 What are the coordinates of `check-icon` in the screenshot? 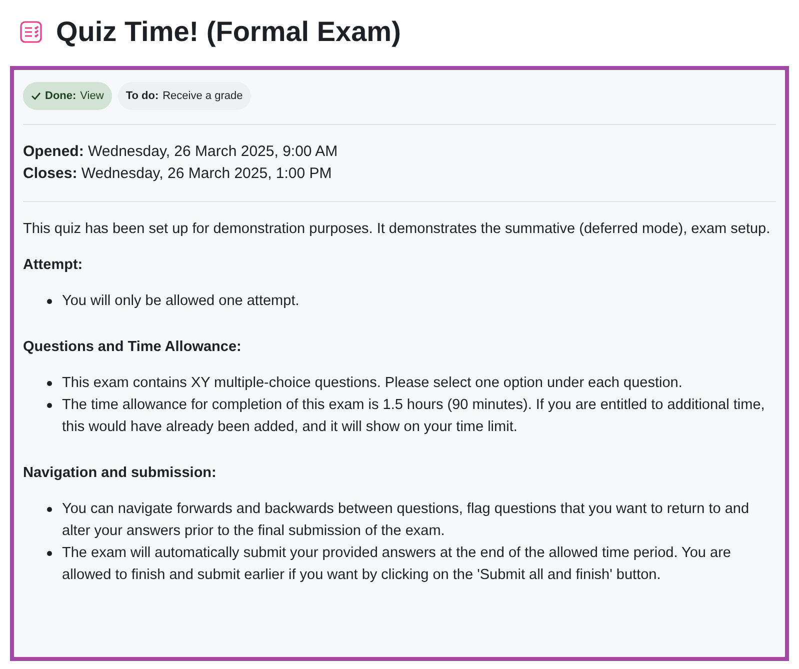 It's located at (36, 96).